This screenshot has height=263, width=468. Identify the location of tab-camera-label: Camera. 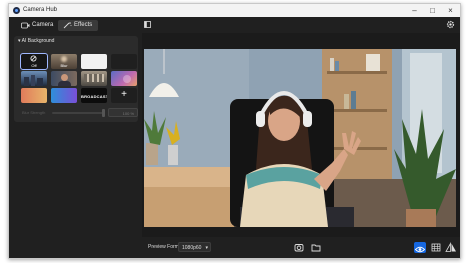
(43, 25).